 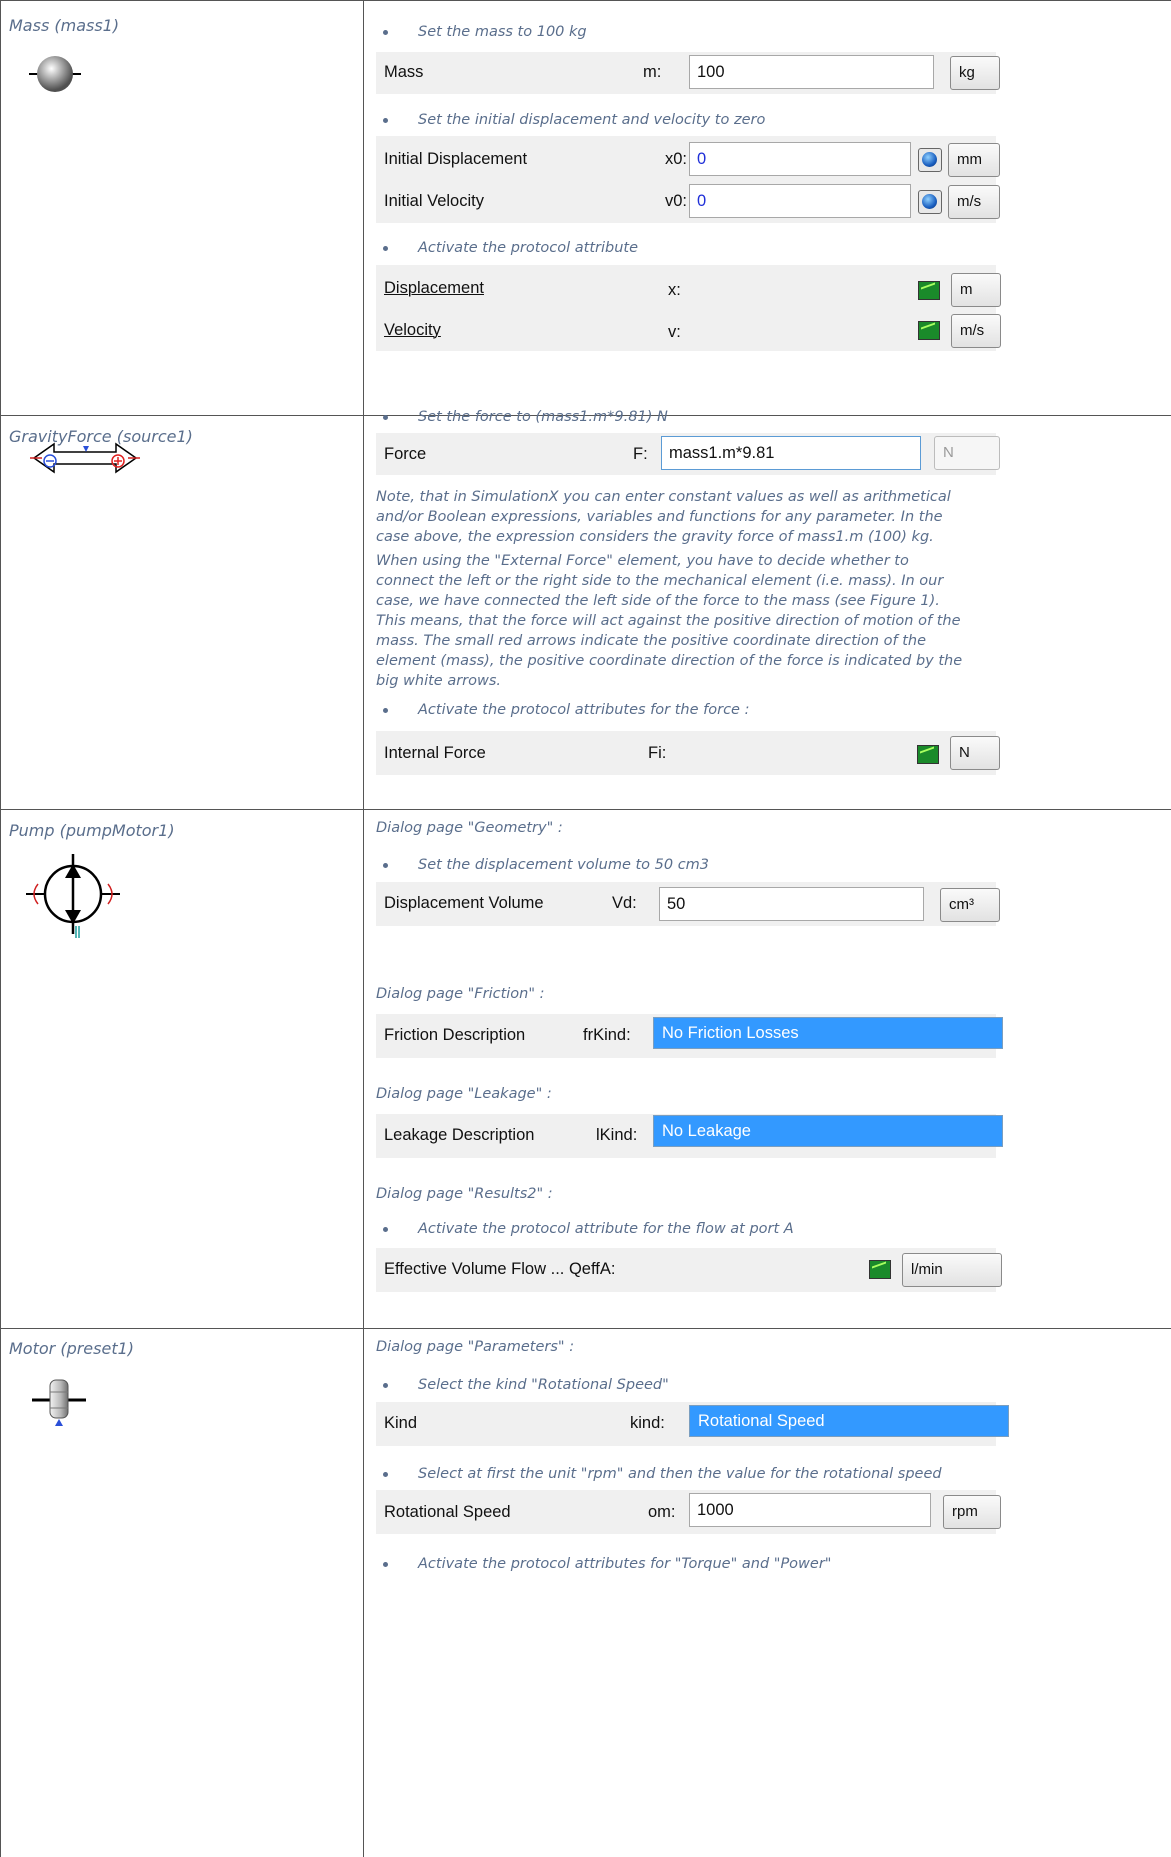 I want to click on om-input: 1000, so click(x=810, y=1510).